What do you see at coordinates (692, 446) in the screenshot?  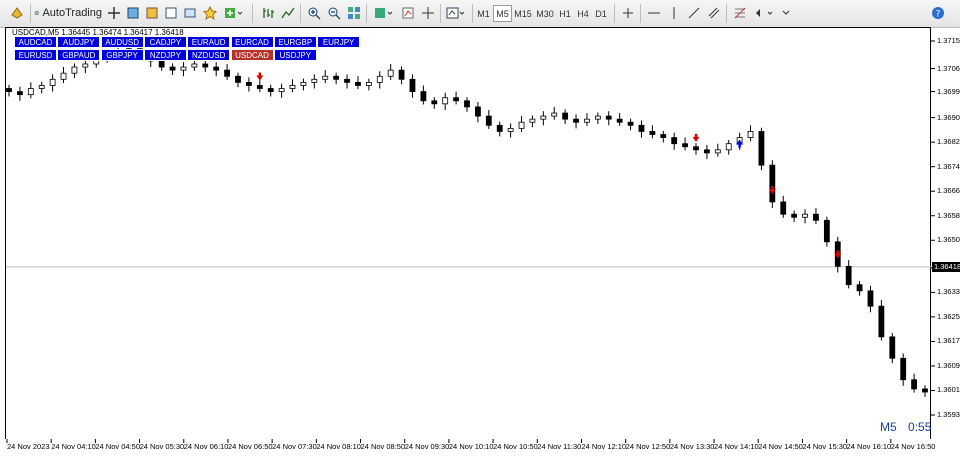 I see `time-tick-label: 24 Nov 13:30` at bounding box center [692, 446].